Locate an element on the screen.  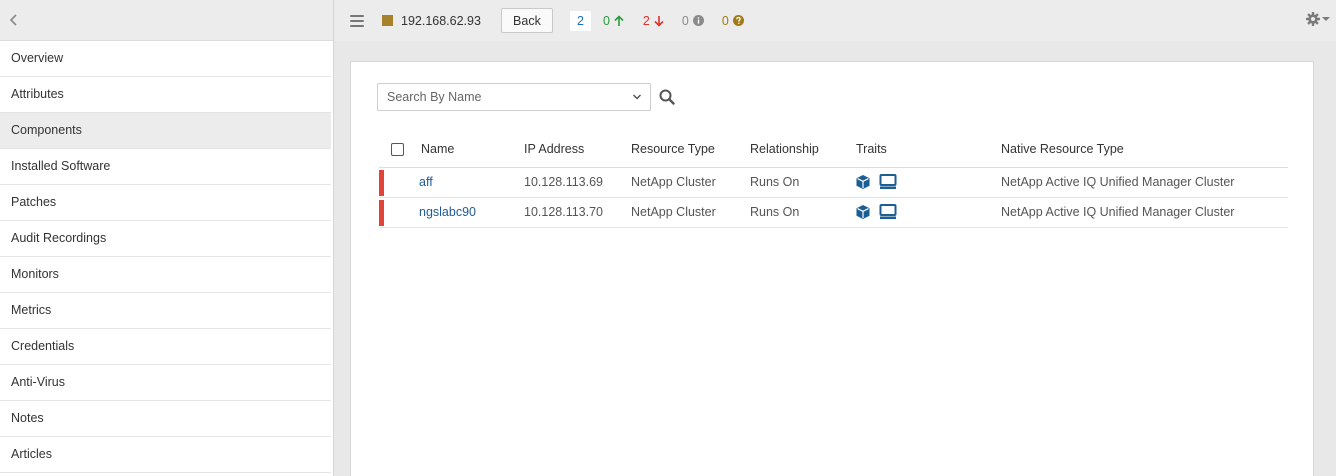
search-input is located at coordinates (502, 97).